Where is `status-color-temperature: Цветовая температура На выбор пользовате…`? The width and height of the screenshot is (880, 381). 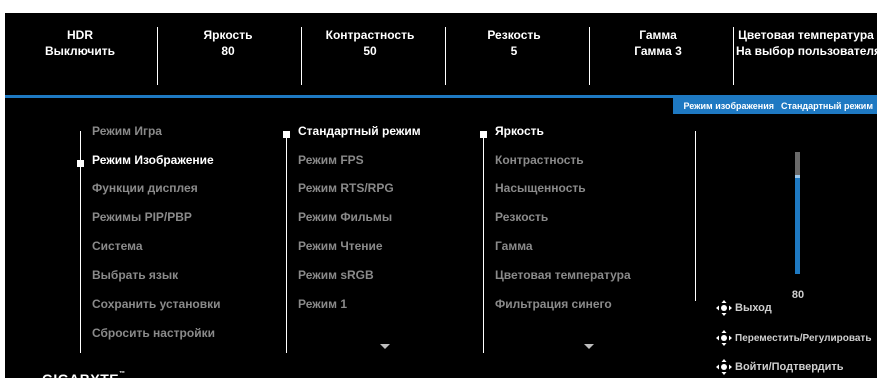 status-color-temperature: Цветовая температура На выбор пользовате… is located at coordinates (808, 57).